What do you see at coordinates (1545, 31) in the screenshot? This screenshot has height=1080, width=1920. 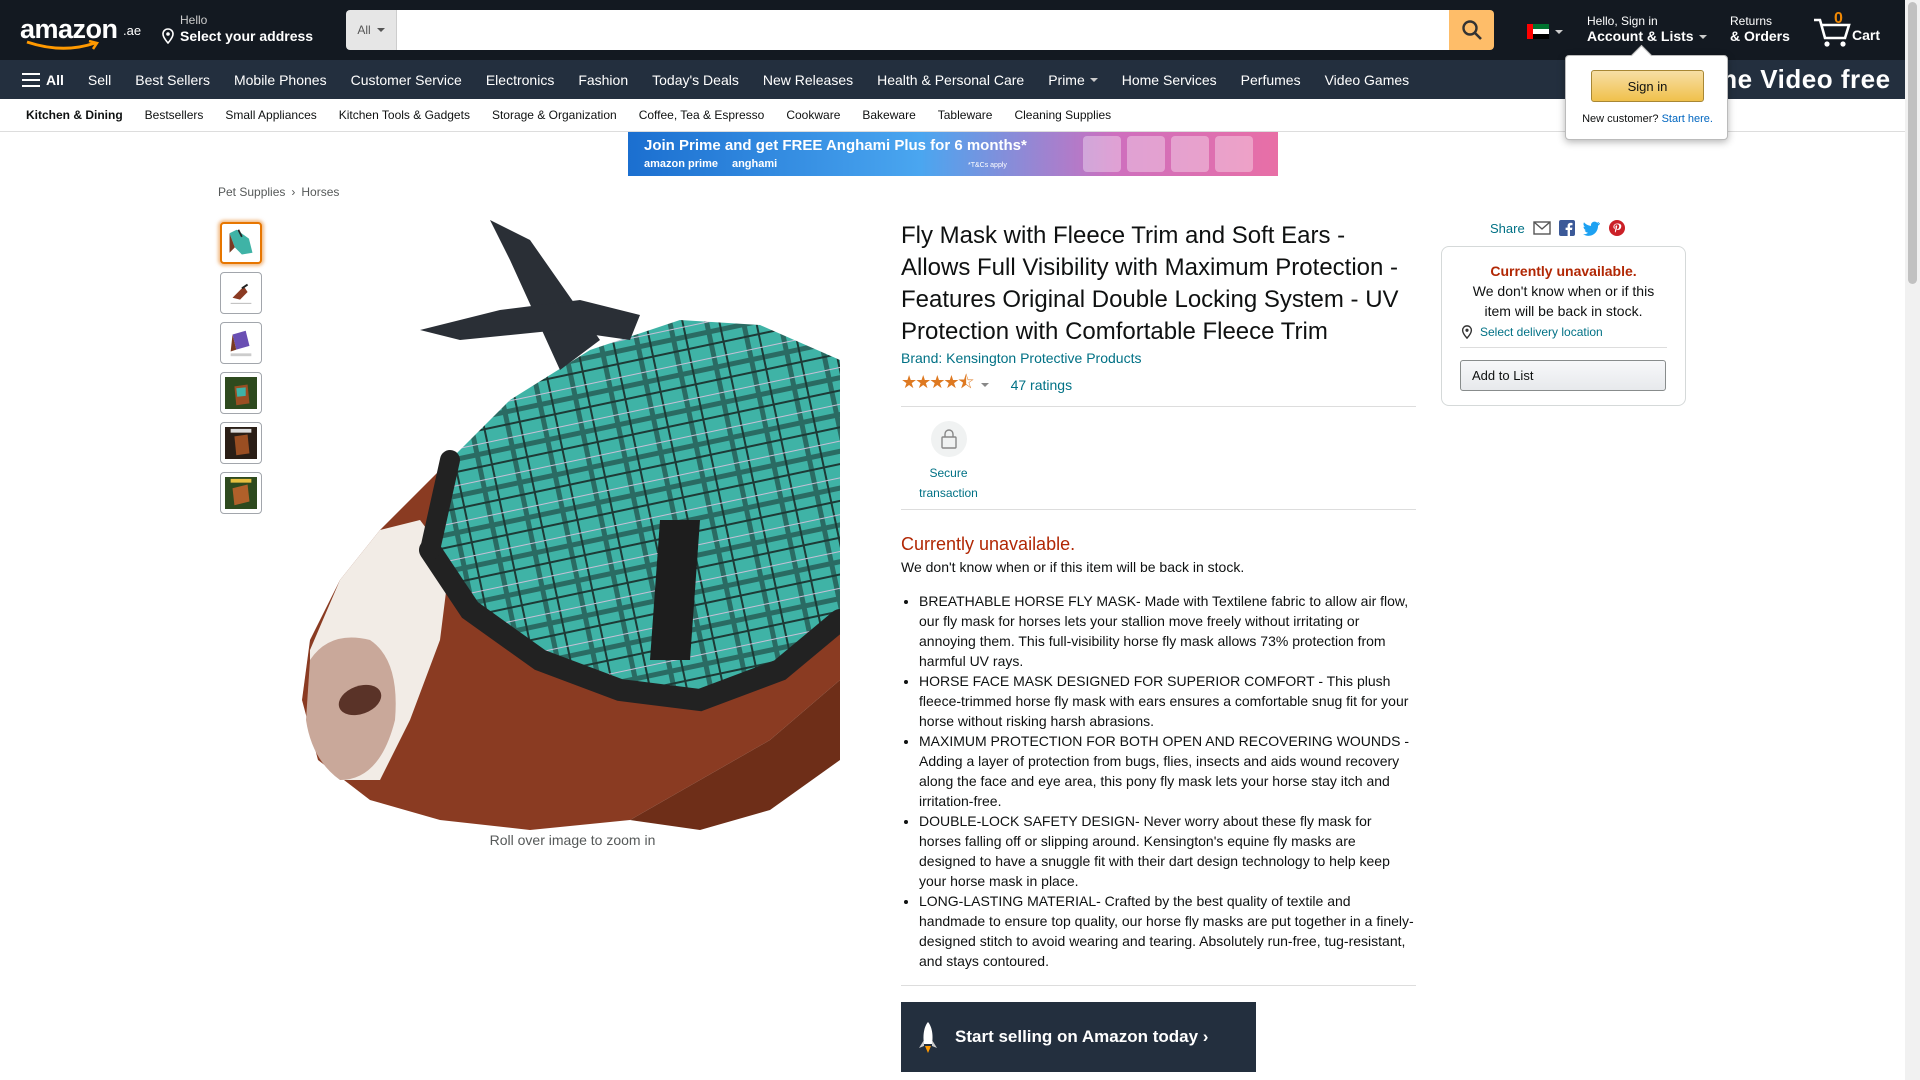 I see `language-selector` at bounding box center [1545, 31].